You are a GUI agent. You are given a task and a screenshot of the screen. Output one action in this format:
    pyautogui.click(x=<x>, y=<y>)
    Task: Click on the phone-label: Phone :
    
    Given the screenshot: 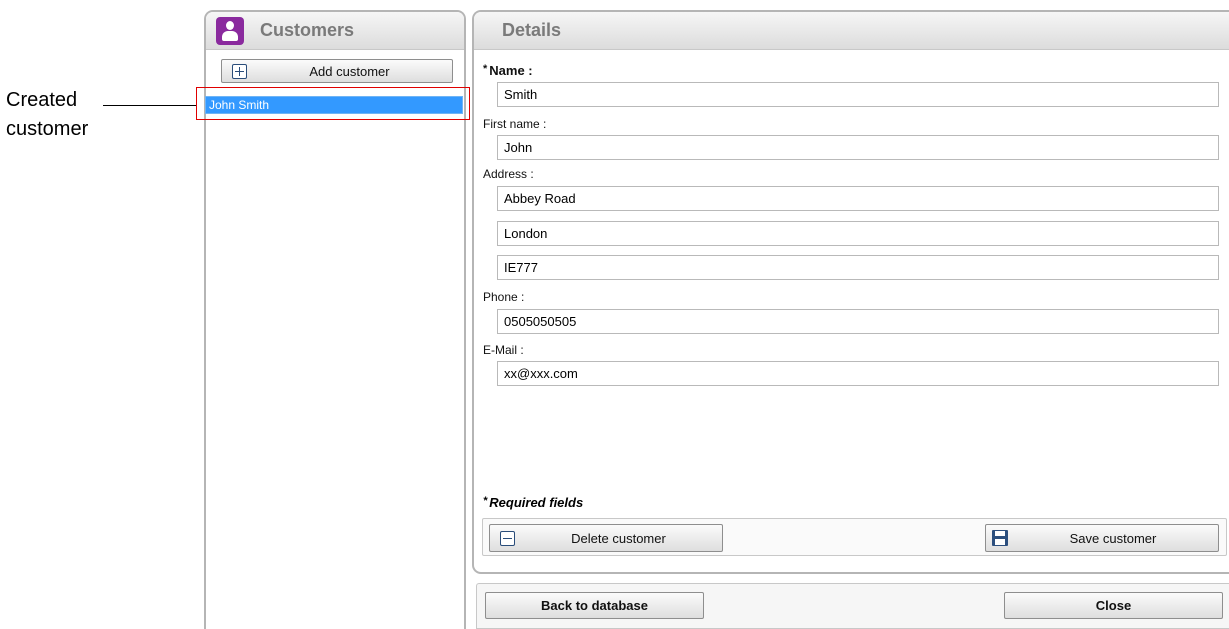 What is the action you would take?
    pyautogui.click(x=504, y=297)
    